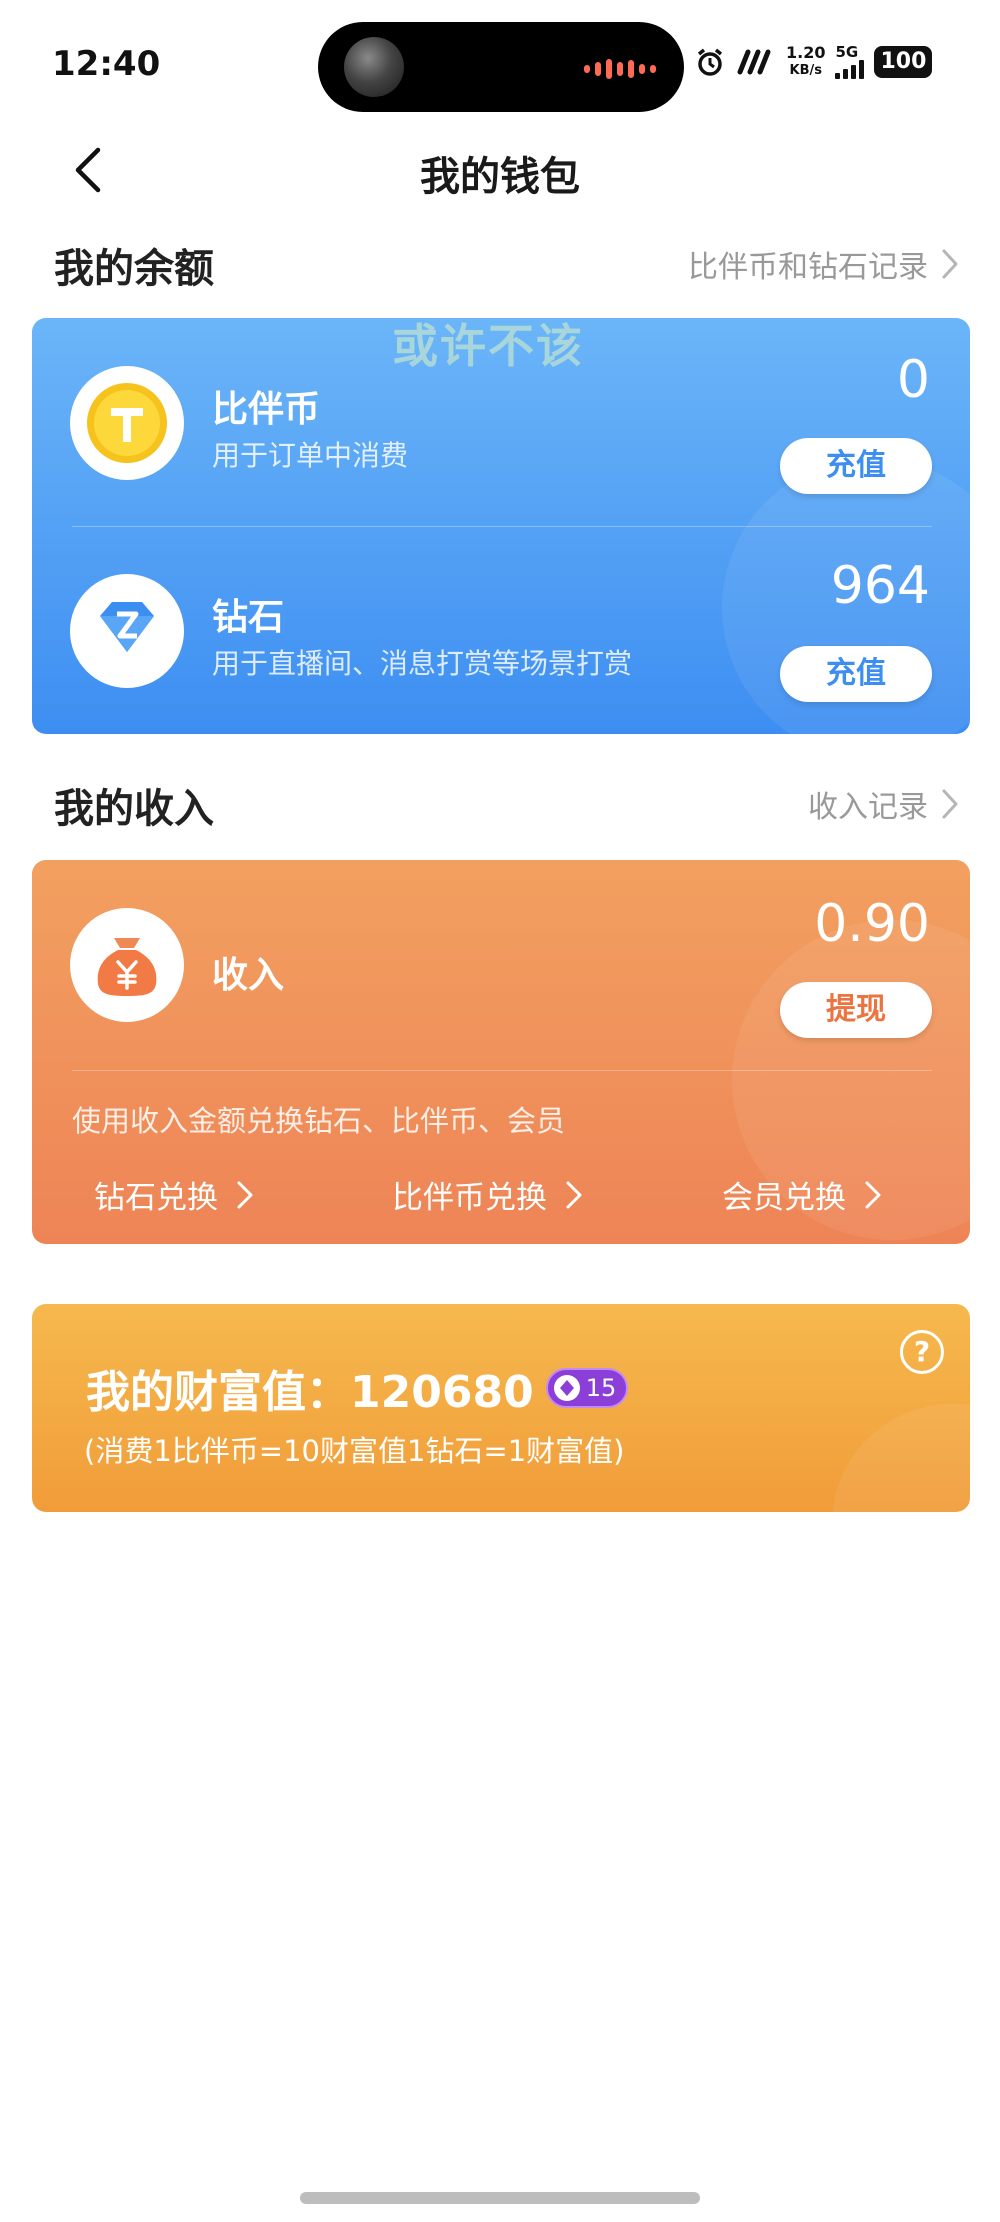 This screenshot has width=1000, height=2222. What do you see at coordinates (856, 466) in the screenshot?
I see `coin-recharge-button: 充值` at bounding box center [856, 466].